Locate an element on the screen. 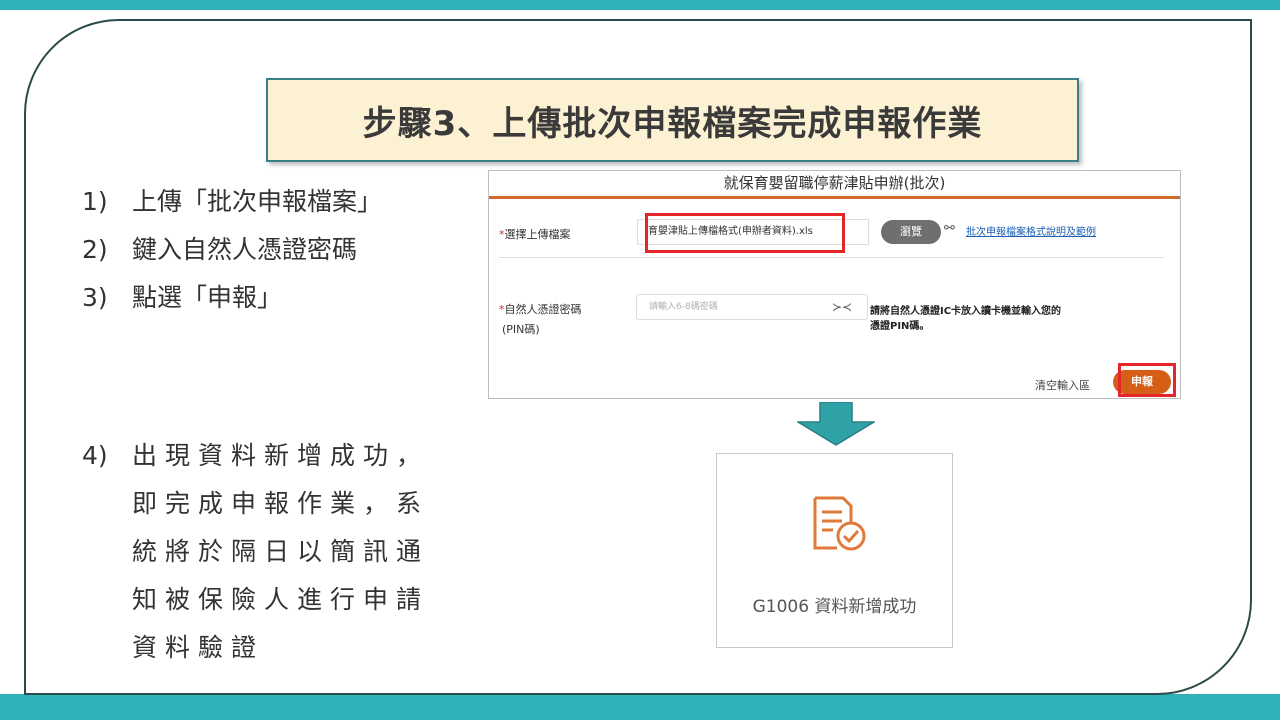 This screenshot has width=1280, height=720. top-accent-bar is located at coordinates (640, 5).